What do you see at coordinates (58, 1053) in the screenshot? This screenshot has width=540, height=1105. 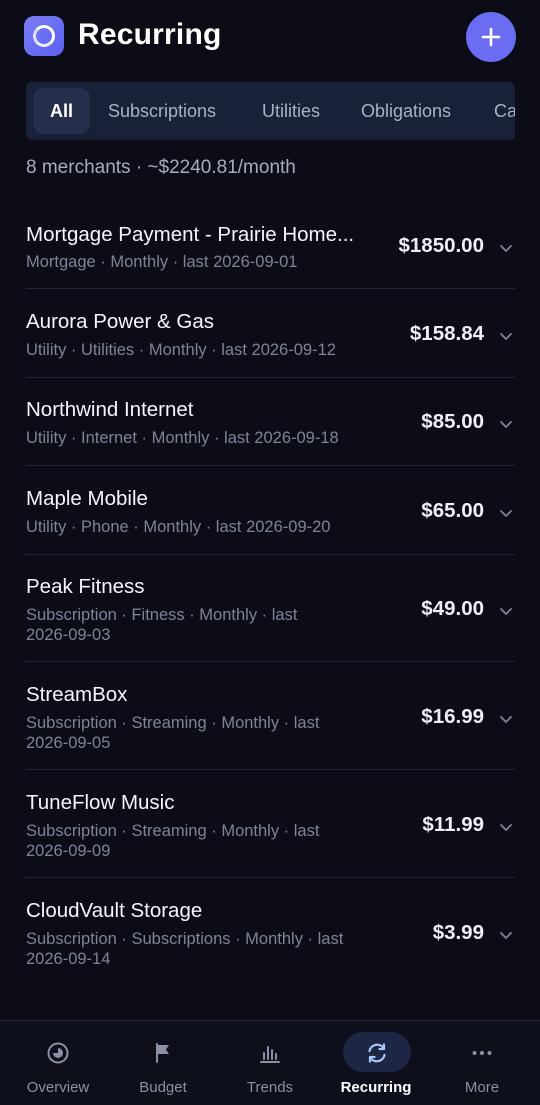 I see `pie-chart-icon` at bounding box center [58, 1053].